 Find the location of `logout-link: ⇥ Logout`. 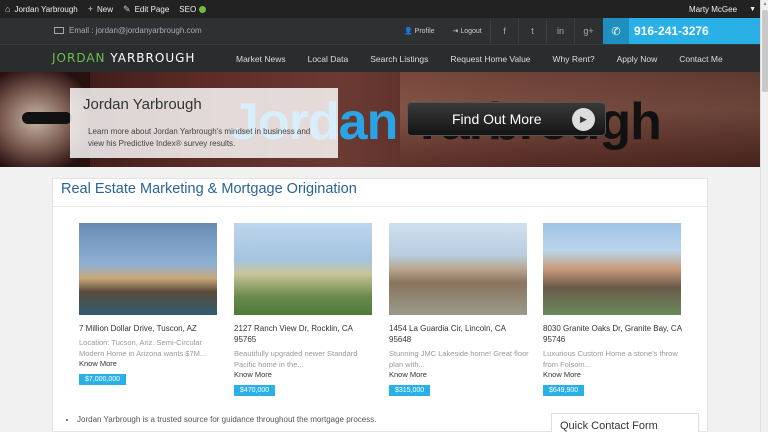

logout-link: ⇥ Logout is located at coordinates (467, 31).